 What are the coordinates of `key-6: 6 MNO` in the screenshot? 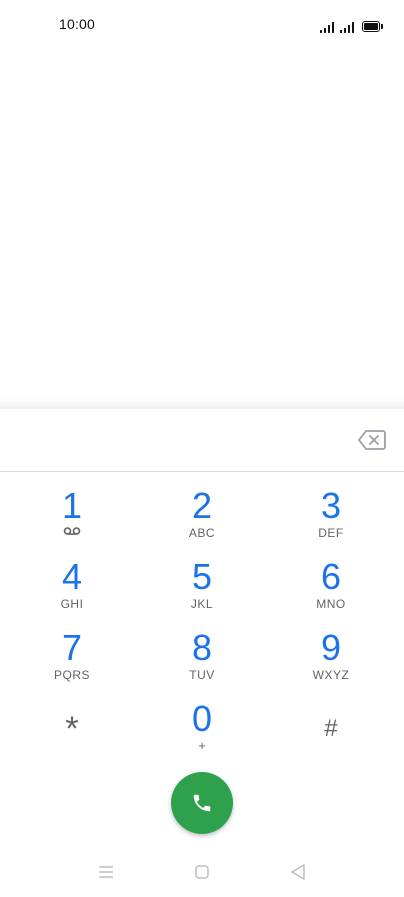 It's located at (331, 590).